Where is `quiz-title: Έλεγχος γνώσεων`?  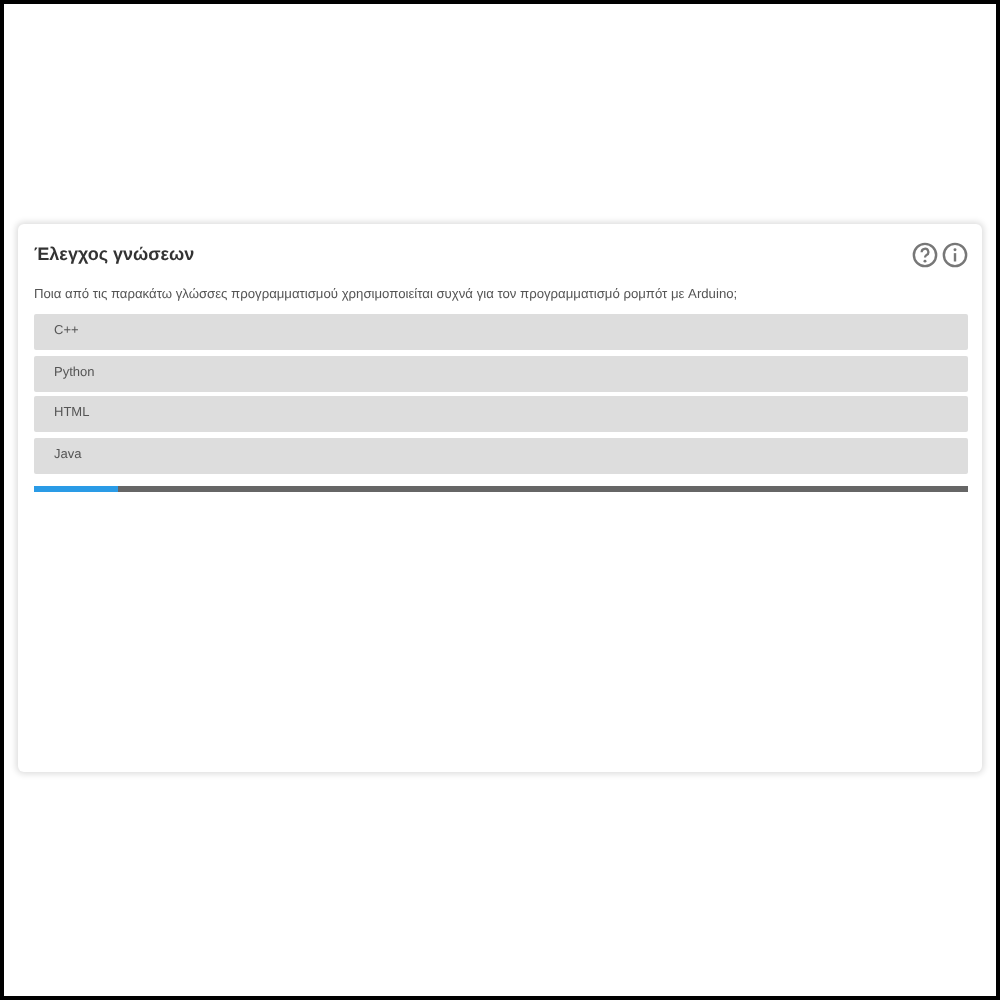 quiz-title: Έλεγχος γνώσεων is located at coordinates (114, 254).